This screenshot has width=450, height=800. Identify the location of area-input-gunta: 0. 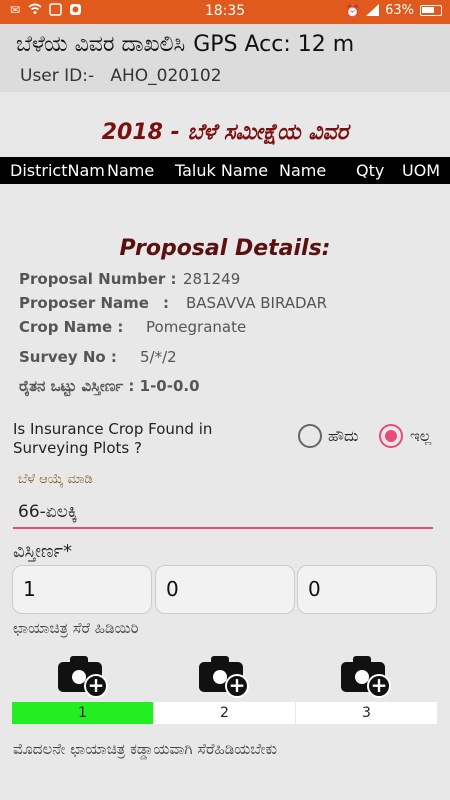
(225, 589).